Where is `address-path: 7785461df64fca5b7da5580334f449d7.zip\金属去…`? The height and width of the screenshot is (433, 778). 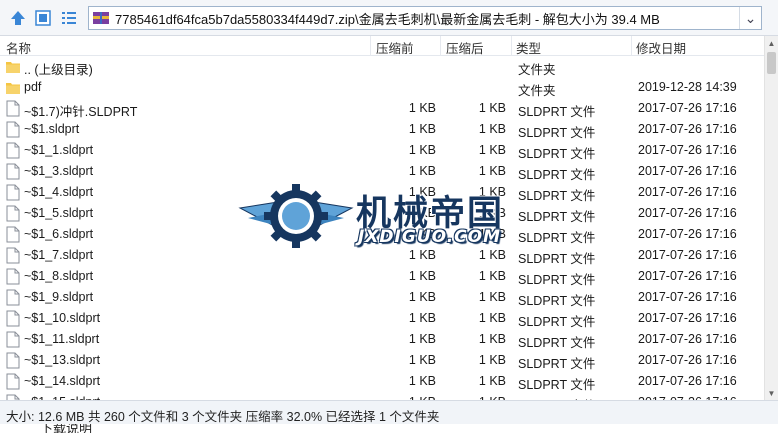
address-path: 7785461df64fca5b7da5580334f449d7.zip\金属去… is located at coordinates (387, 19).